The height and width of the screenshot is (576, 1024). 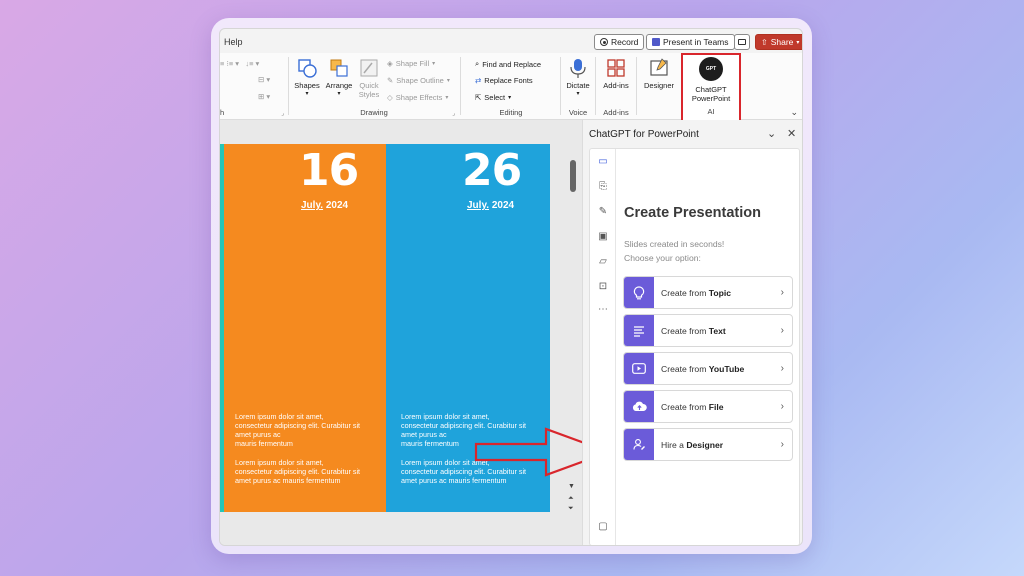 What do you see at coordinates (639, 444) in the screenshot?
I see `designer-person-icon` at bounding box center [639, 444].